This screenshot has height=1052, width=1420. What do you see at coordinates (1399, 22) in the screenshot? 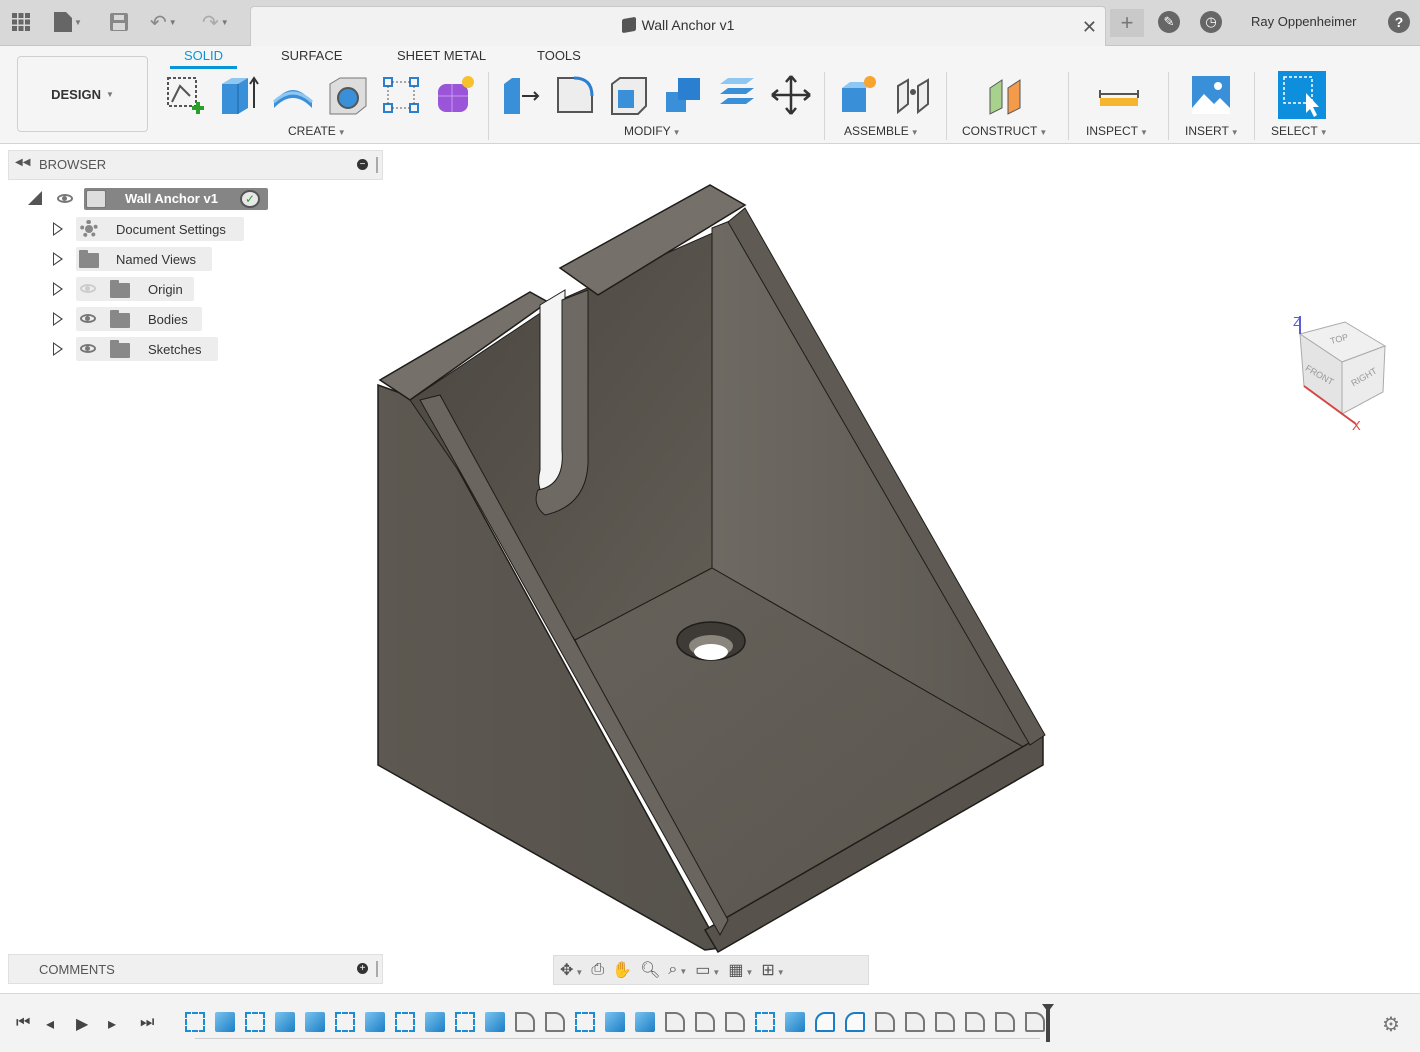
I see `help-icon: ?` at bounding box center [1399, 22].